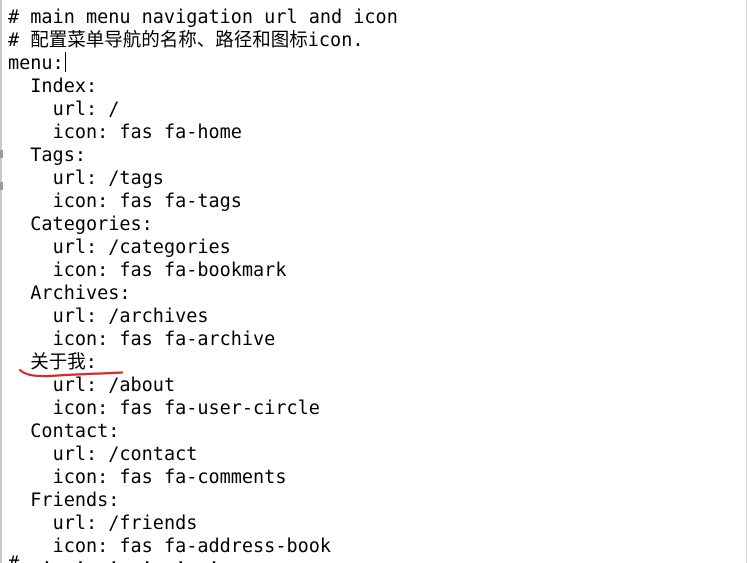  Describe the element at coordinates (1, 281) in the screenshot. I see `editor-left-border` at that location.